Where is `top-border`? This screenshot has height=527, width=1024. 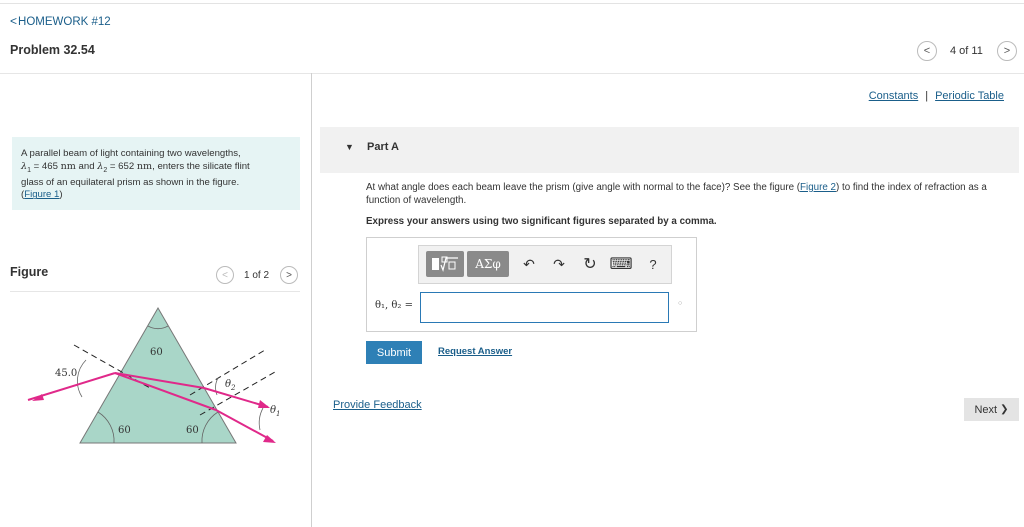
top-border is located at coordinates (512, 3).